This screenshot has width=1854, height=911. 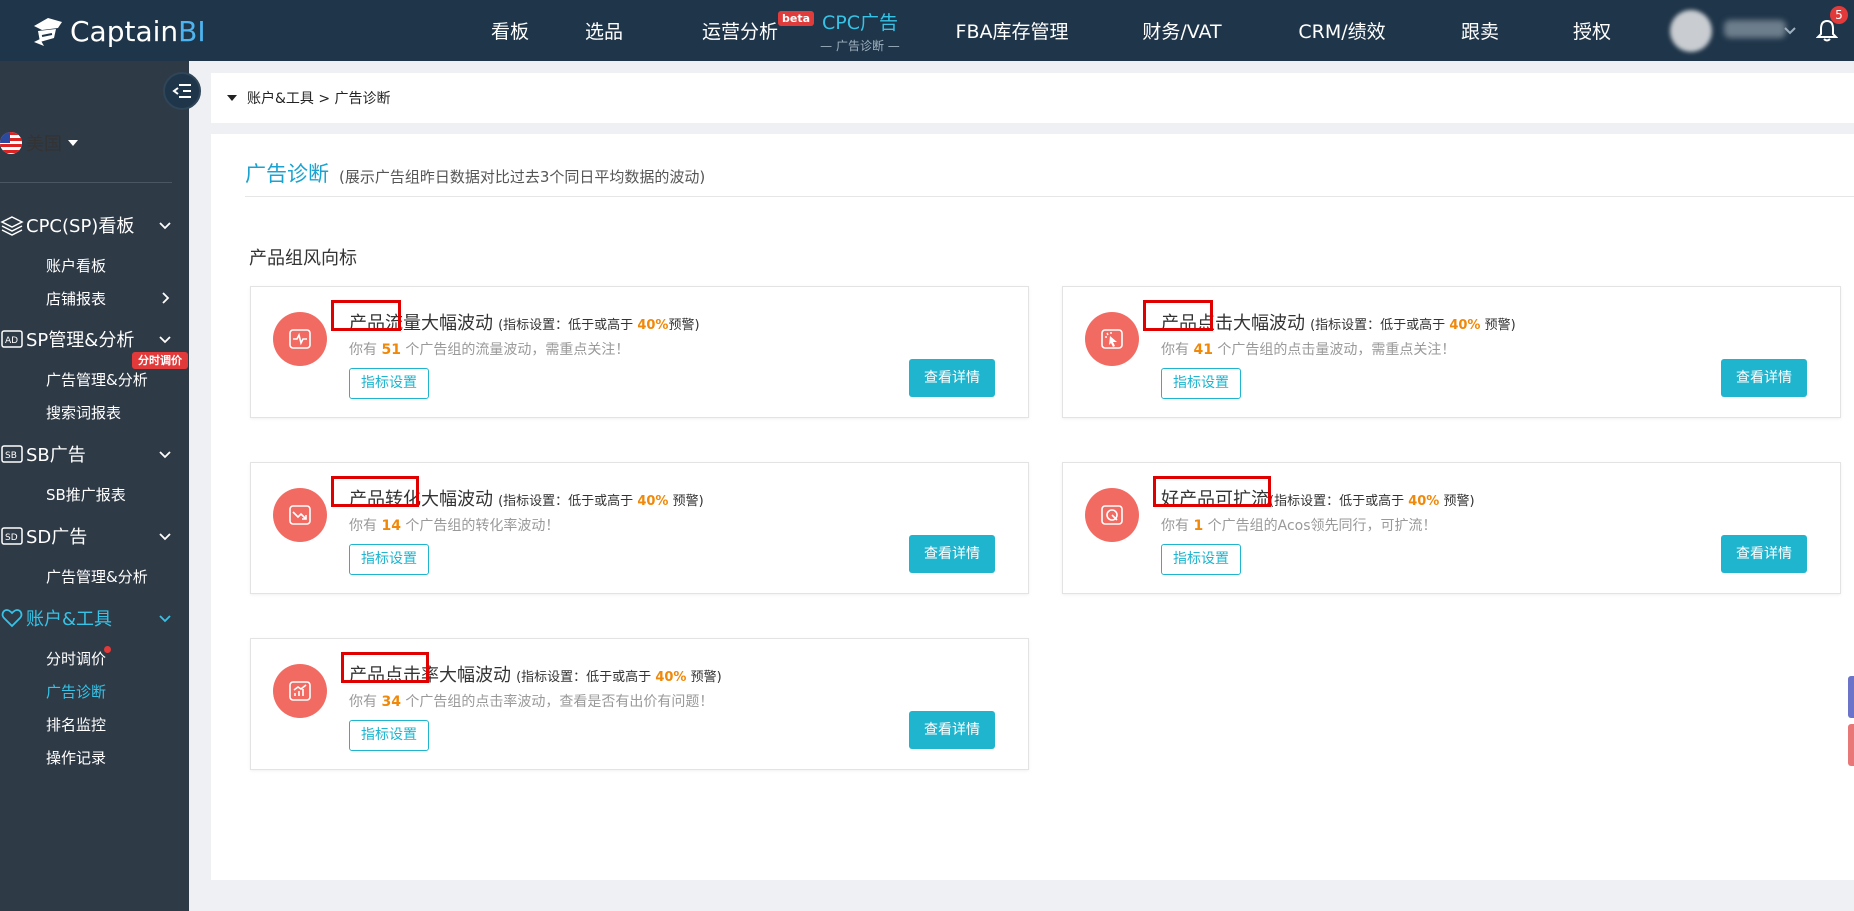 What do you see at coordinates (795, 18) in the screenshot?
I see `beta-badge: beta` at bounding box center [795, 18].